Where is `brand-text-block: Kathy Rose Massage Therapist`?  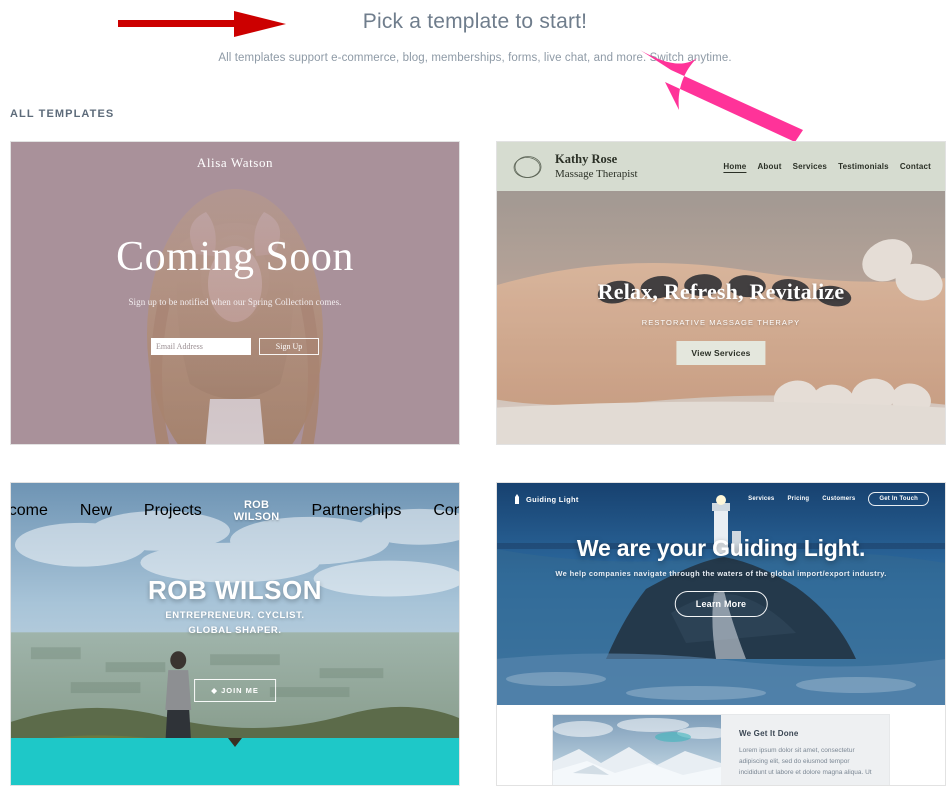
brand-text-block: Kathy Rose Massage Therapist is located at coordinates (596, 166).